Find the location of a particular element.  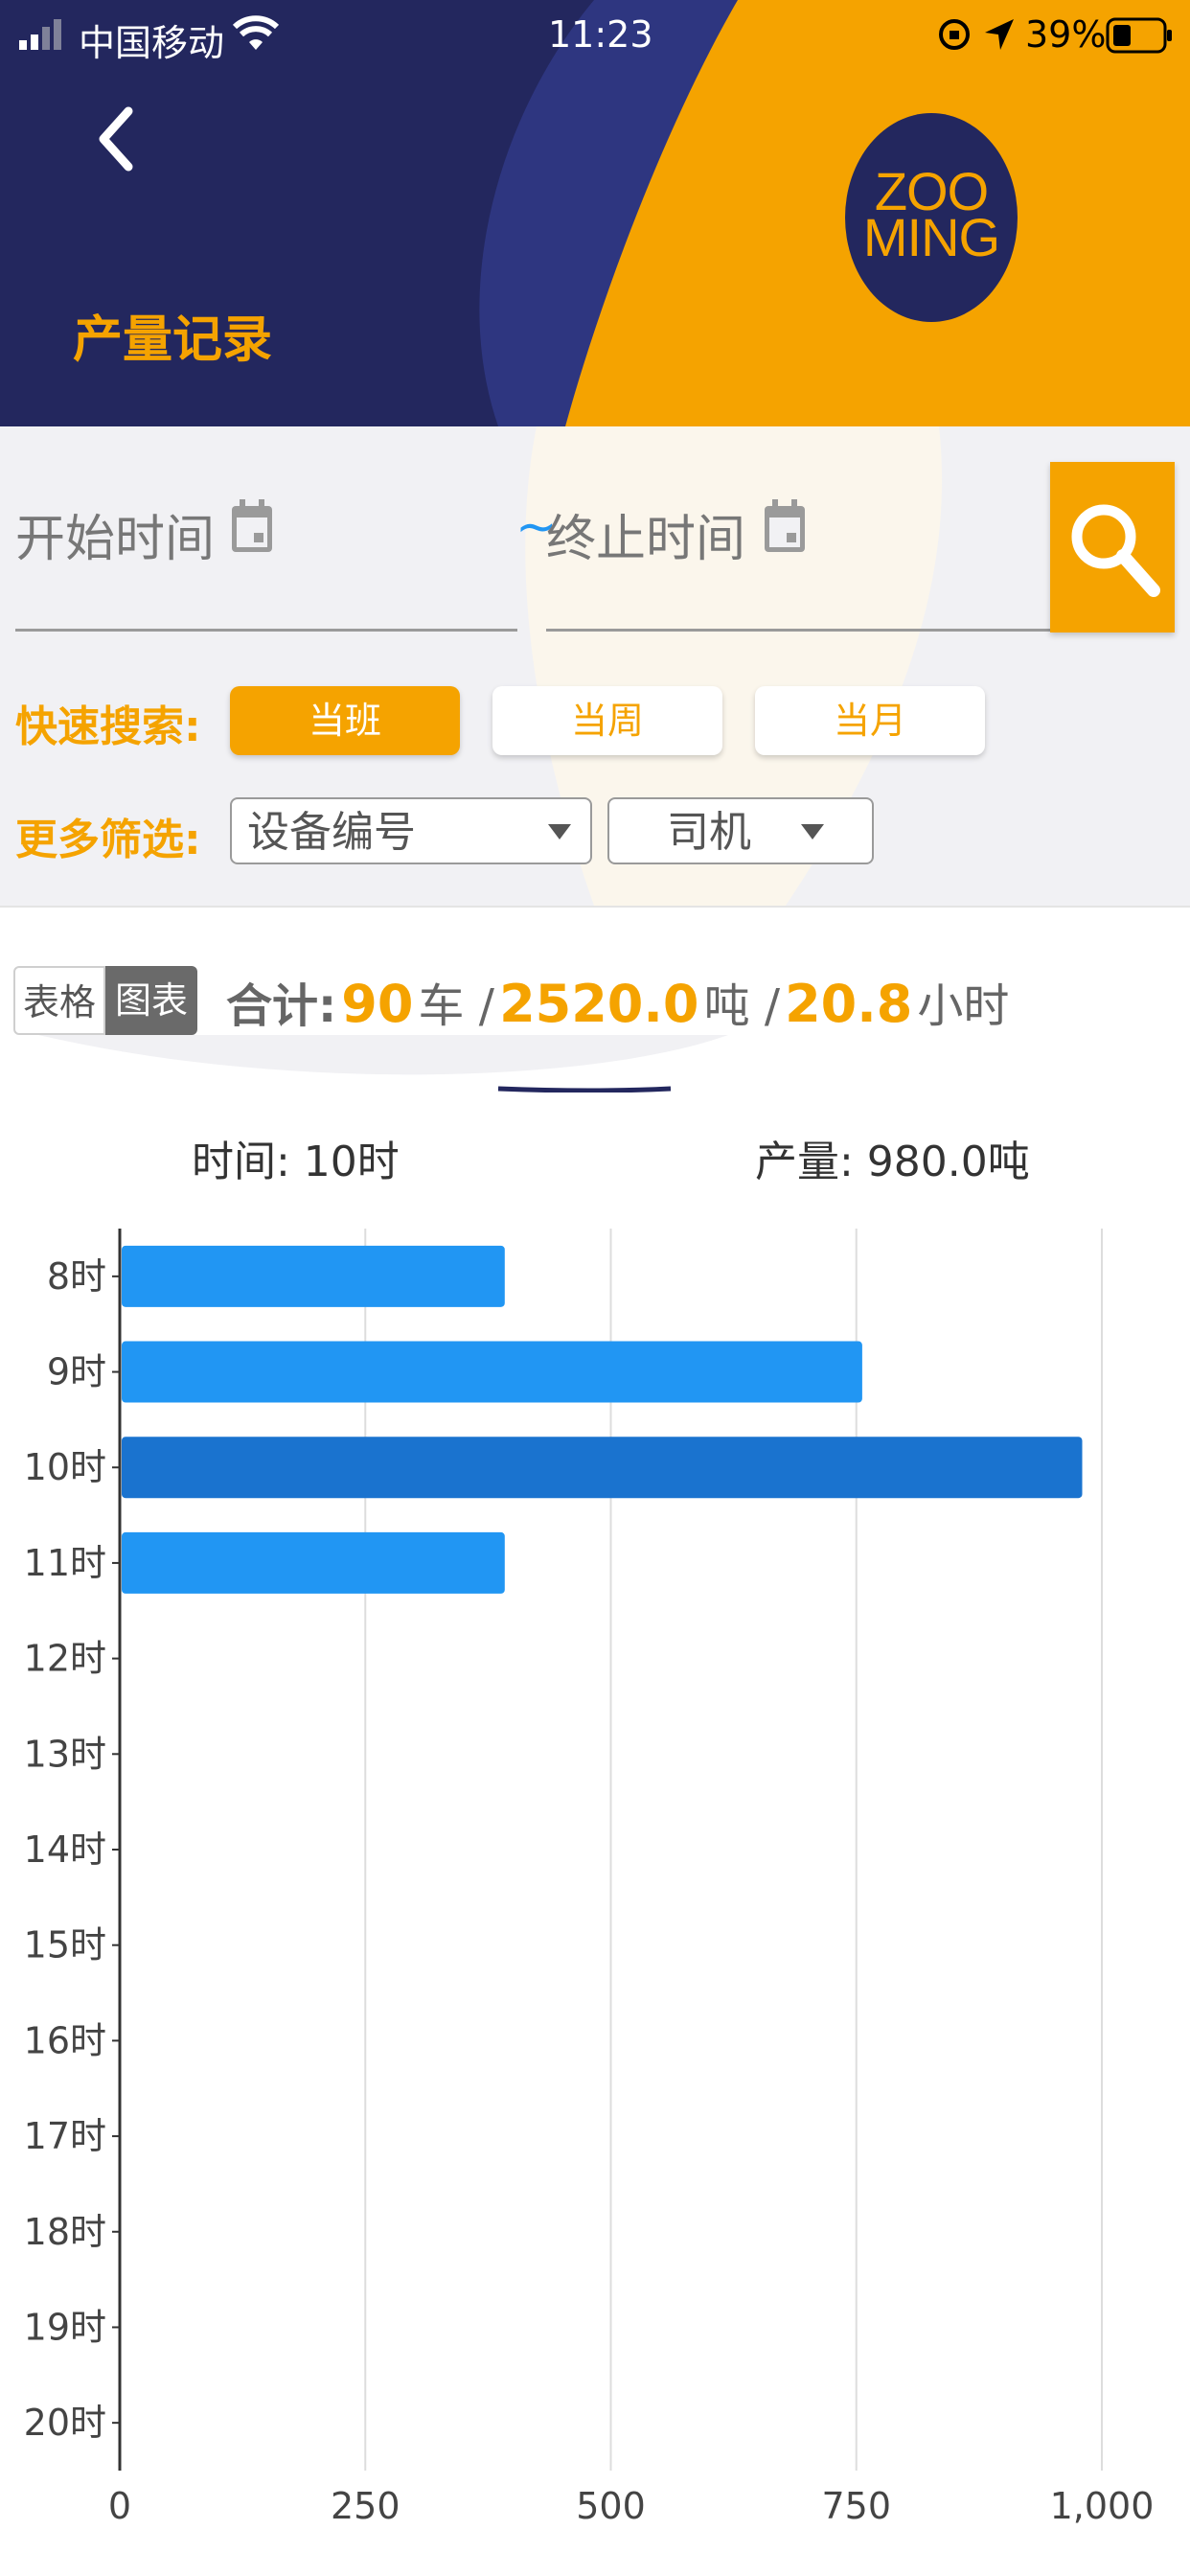

back-button is located at coordinates (117, 138).